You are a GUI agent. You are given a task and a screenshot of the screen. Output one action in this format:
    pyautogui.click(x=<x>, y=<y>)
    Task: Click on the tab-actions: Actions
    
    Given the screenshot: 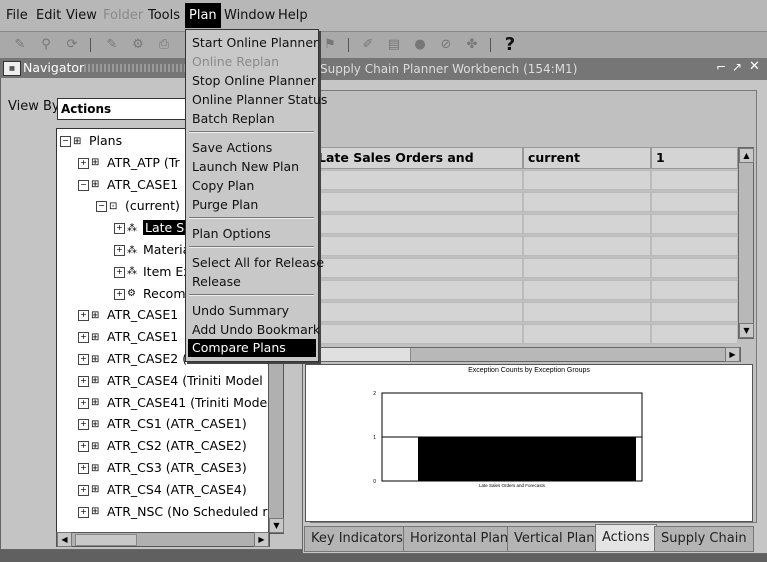 What is the action you would take?
    pyautogui.click(x=626, y=538)
    